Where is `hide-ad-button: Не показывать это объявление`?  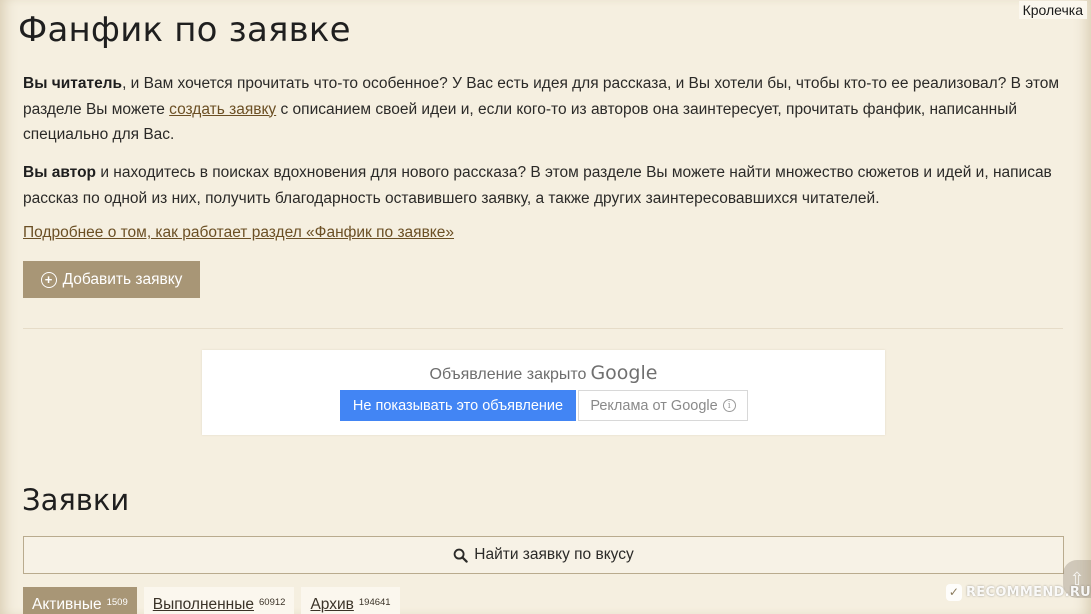 hide-ad-button: Не показывать это объявление is located at coordinates (458, 405).